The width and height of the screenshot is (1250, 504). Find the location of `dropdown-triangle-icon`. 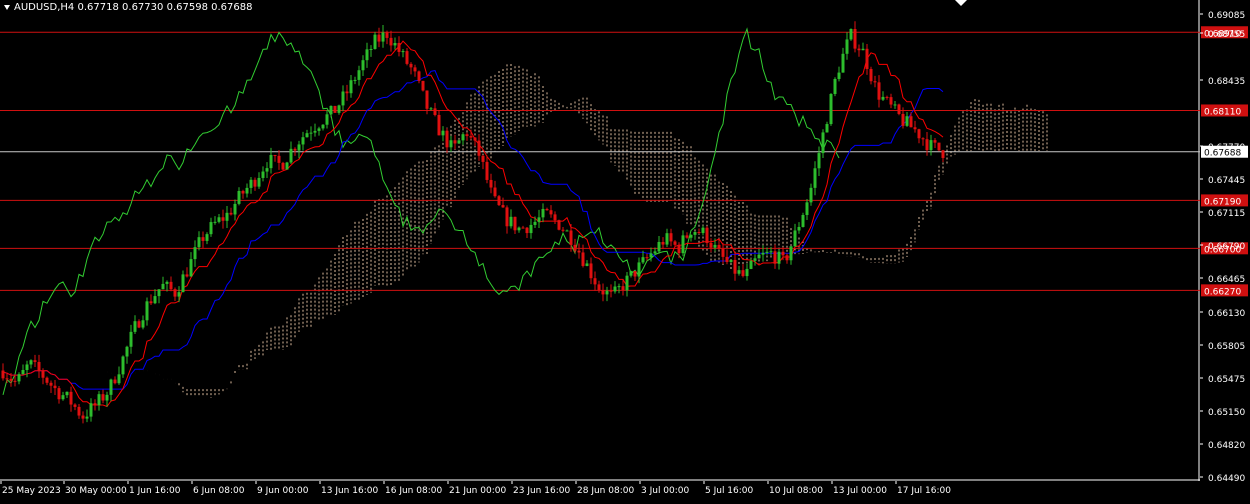

dropdown-triangle-icon is located at coordinates (7, 7).